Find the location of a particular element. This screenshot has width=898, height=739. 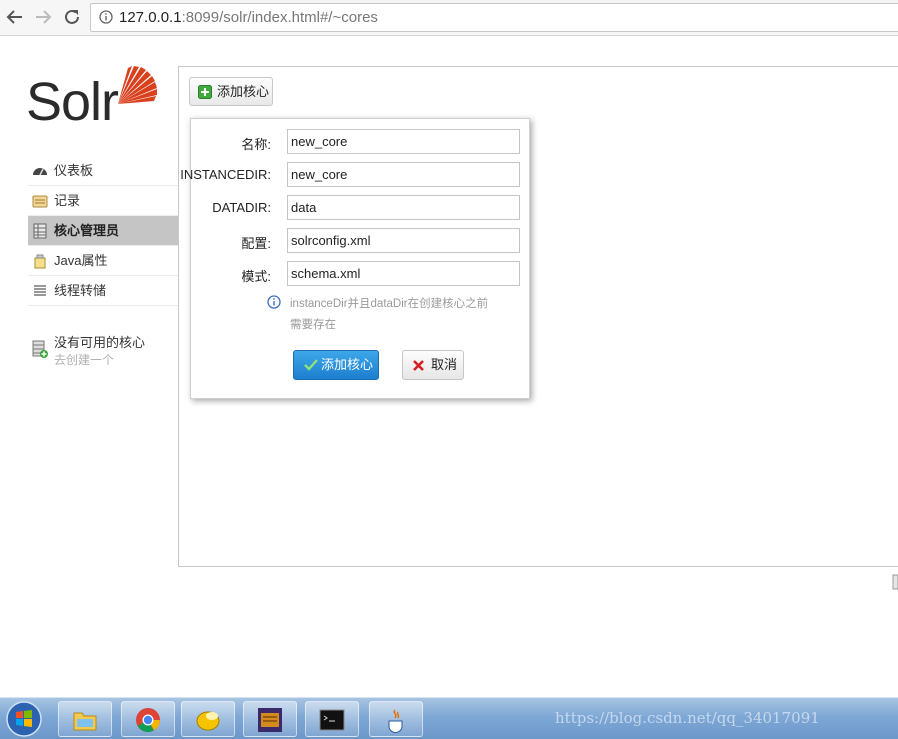

taskbar-eclipse-javaee is located at coordinates (270, 719).